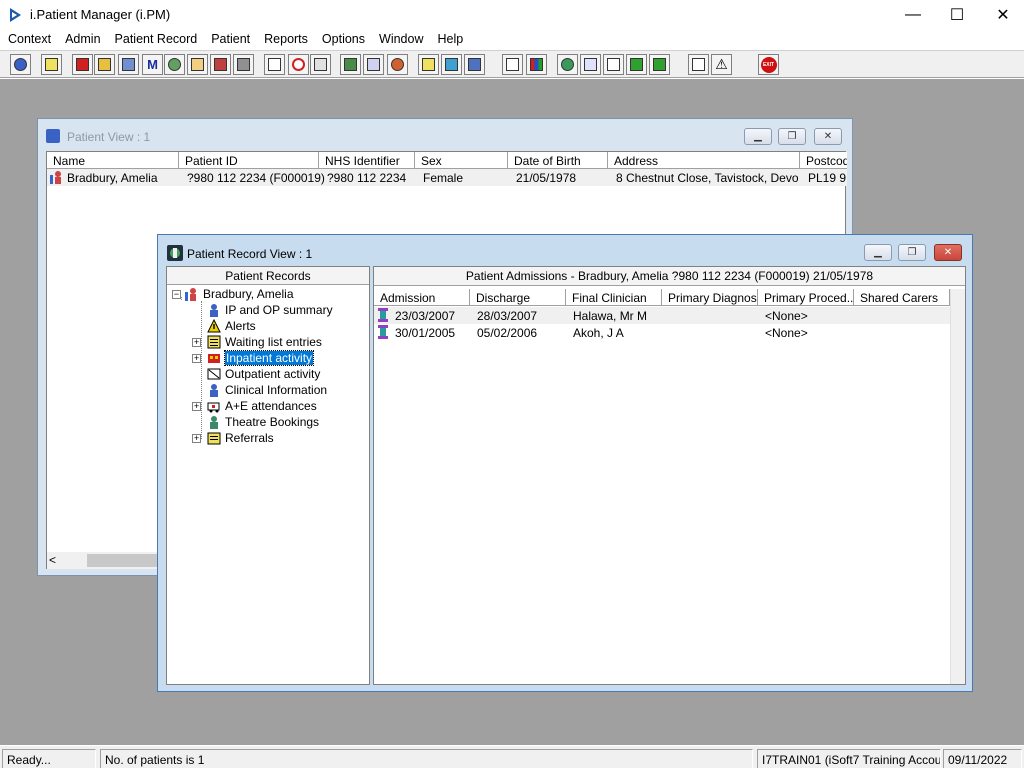 The image size is (1024, 768). What do you see at coordinates (320, 64) in the screenshot?
I see `list-icon` at bounding box center [320, 64].